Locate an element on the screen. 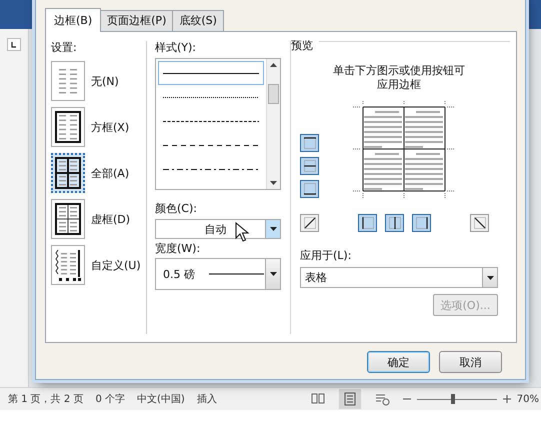 Image resolution: width=541 pixels, height=423 pixels. ok-button: 确定 is located at coordinates (398, 362).